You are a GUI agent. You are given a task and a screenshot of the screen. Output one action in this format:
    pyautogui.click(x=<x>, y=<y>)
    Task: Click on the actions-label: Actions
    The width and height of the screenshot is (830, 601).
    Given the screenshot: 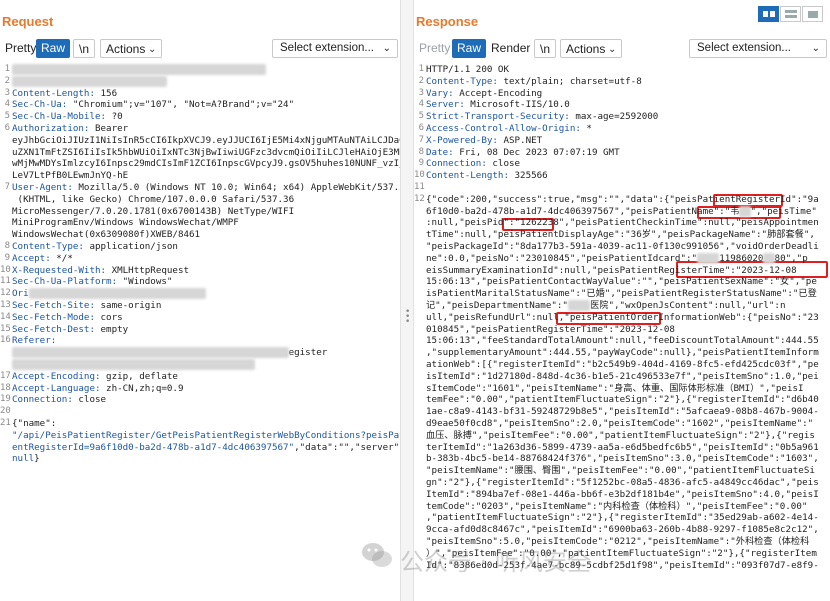 What is the action you would take?
    pyautogui.click(x=586, y=49)
    